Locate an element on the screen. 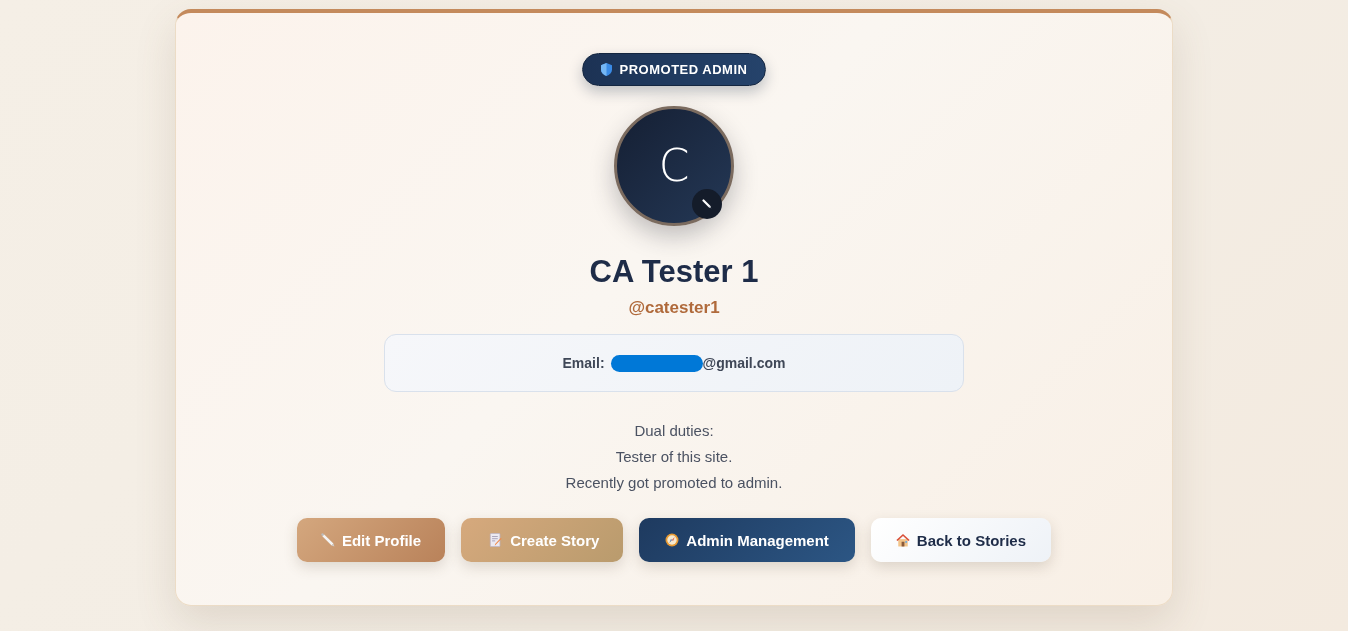  profile-name: CA Tester 1 is located at coordinates (674, 272).